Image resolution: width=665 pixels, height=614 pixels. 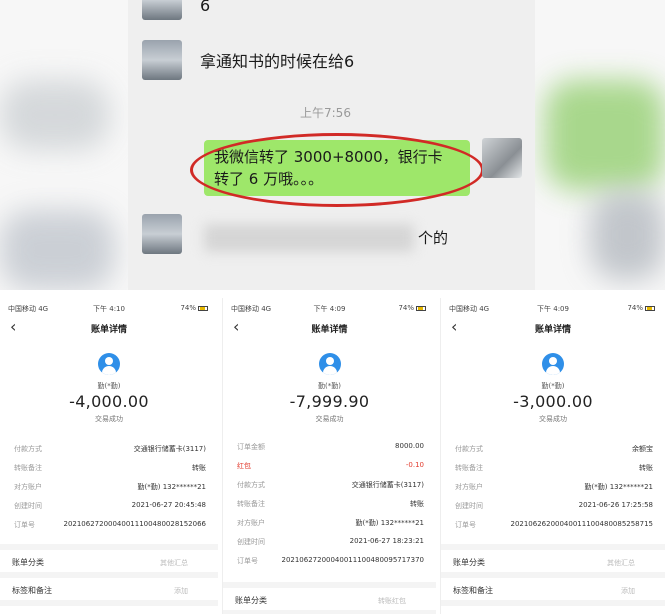 What do you see at coordinates (433, 238) in the screenshot?
I see `chat-message: 个的` at bounding box center [433, 238].